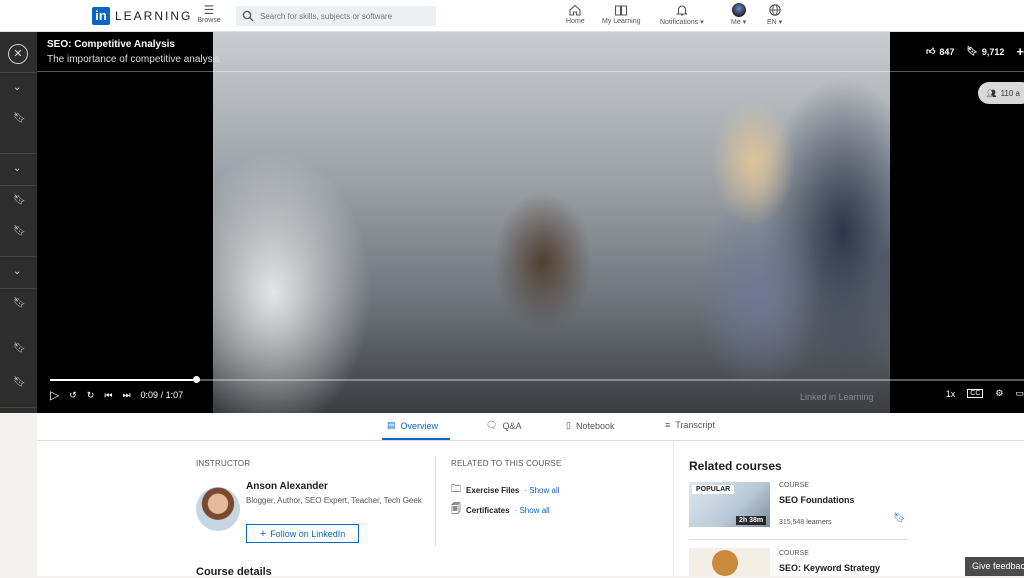 This screenshot has width=1024, height=578. What do you see at coordinates (287, 486) in the screenshot?
I see `instructor-name: Anson Alexander` at bounding box center [287, 486].